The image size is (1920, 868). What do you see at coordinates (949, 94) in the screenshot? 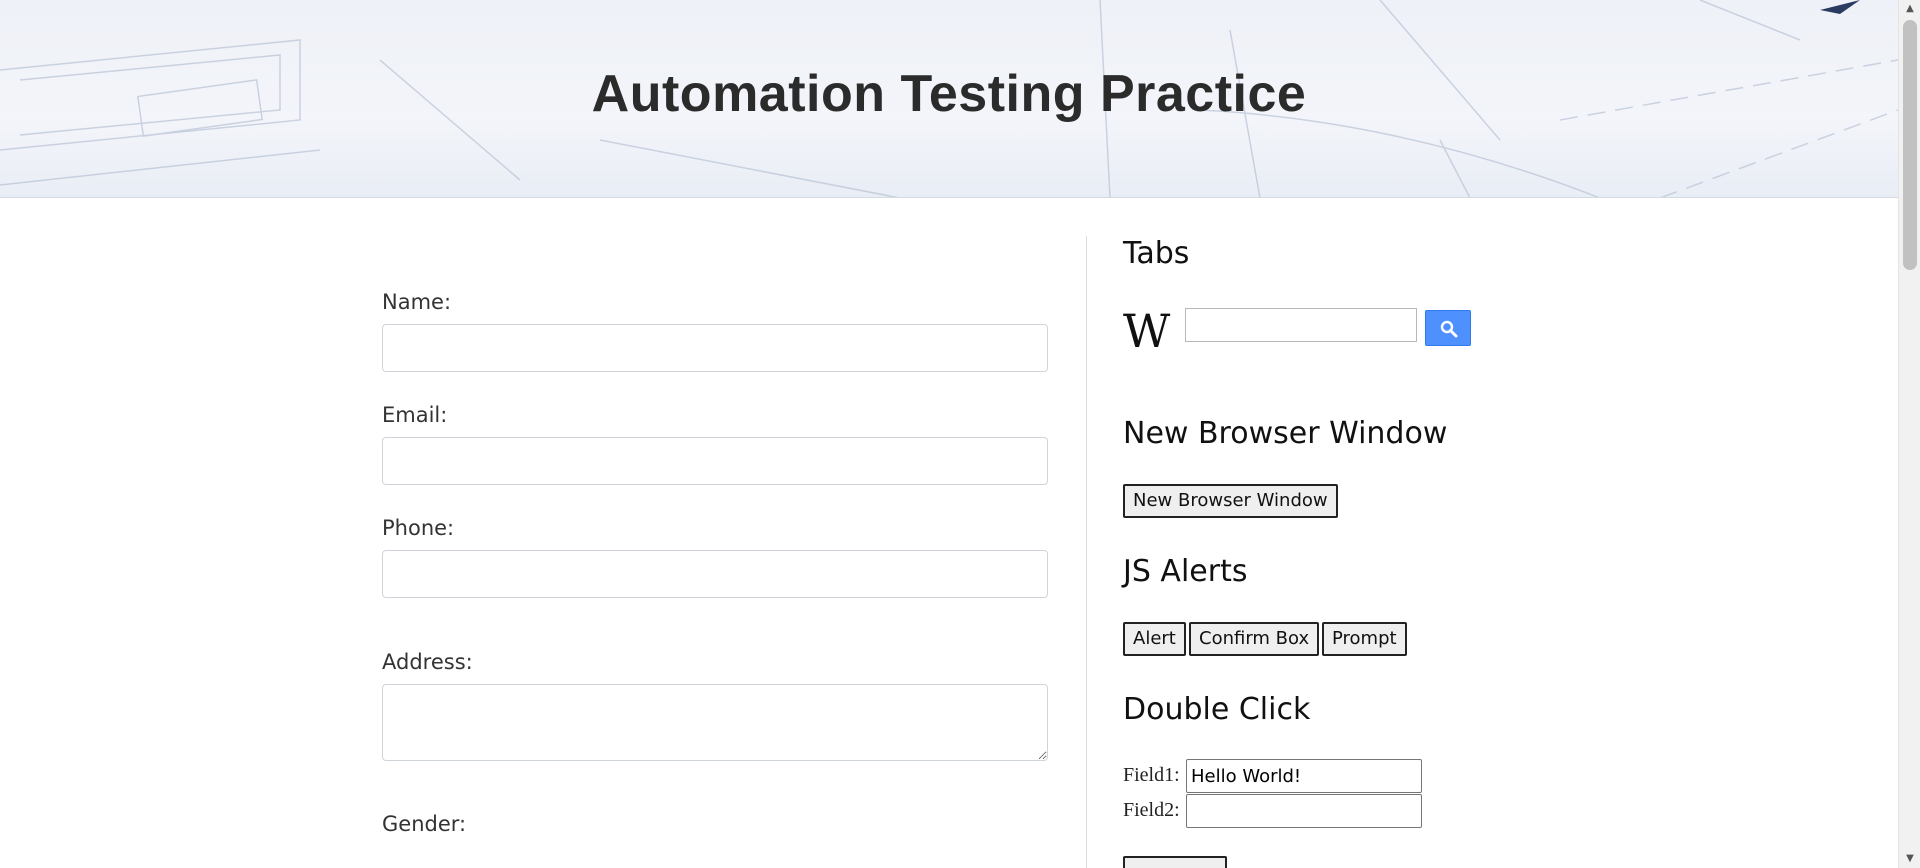
I see `page-title: Automation Testing Practice` at bounding box center [949, 94].